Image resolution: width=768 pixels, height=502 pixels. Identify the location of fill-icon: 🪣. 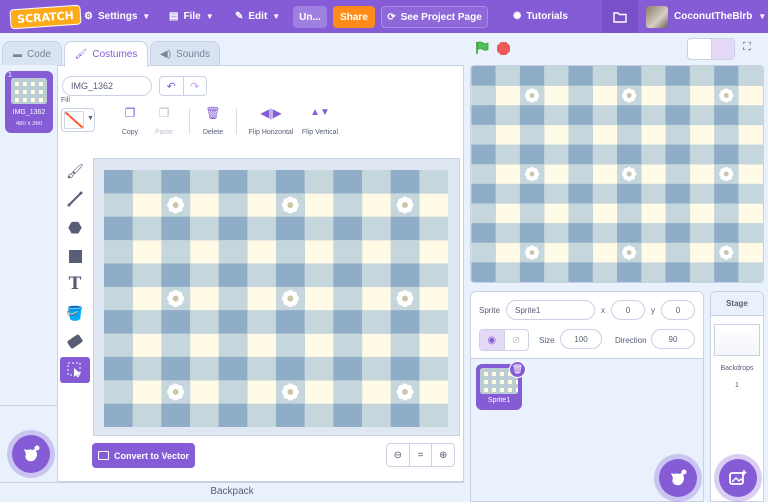
(75, 312).